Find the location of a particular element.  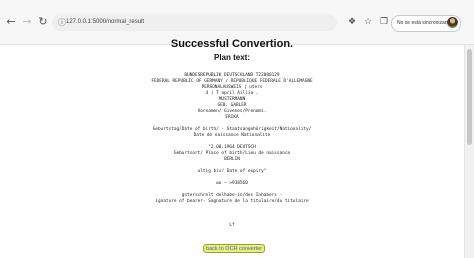

forward-arrow-icon: → is located at coordinates (27, 22).